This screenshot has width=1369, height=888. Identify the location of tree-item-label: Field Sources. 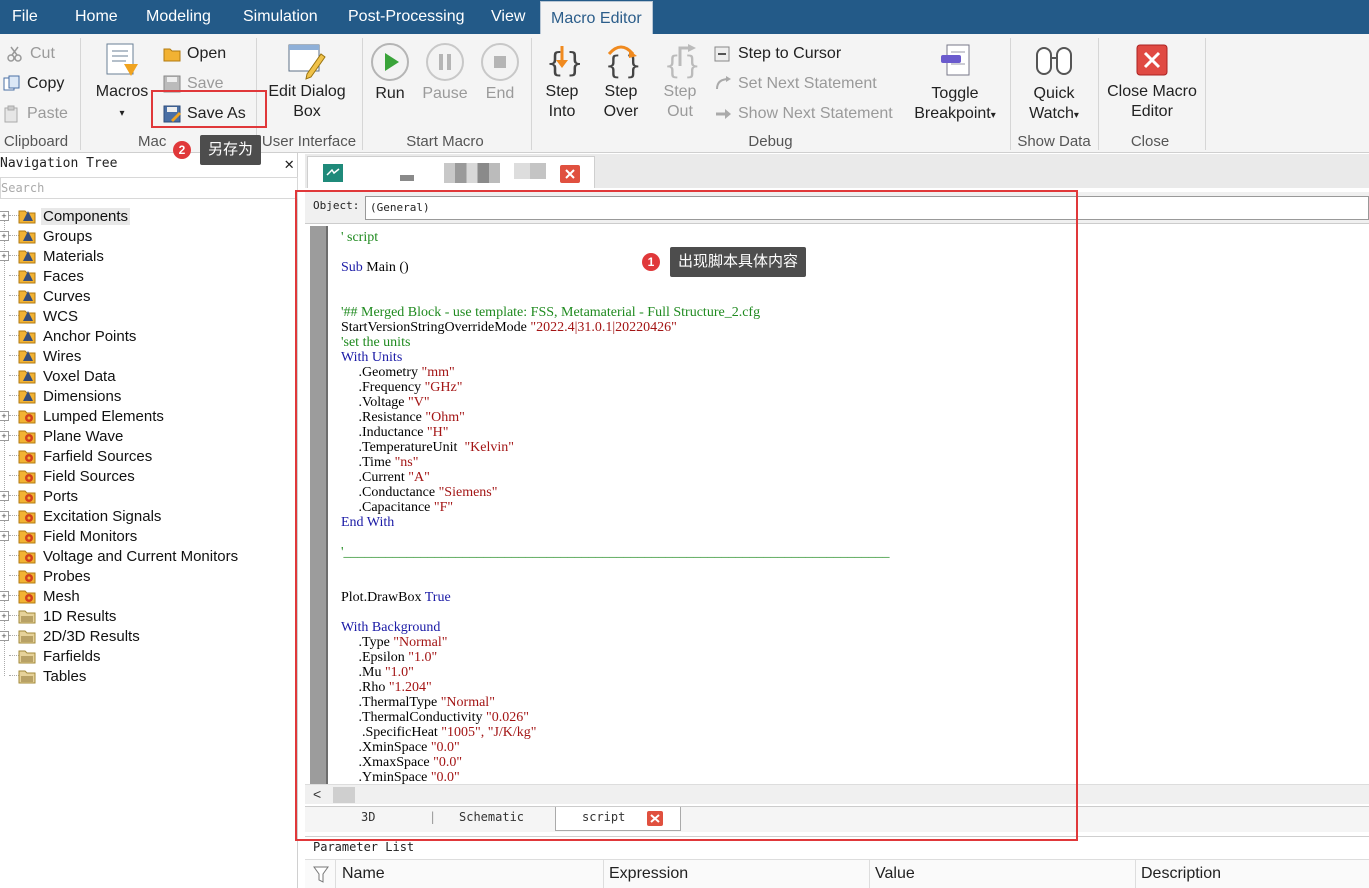
(89, 476).